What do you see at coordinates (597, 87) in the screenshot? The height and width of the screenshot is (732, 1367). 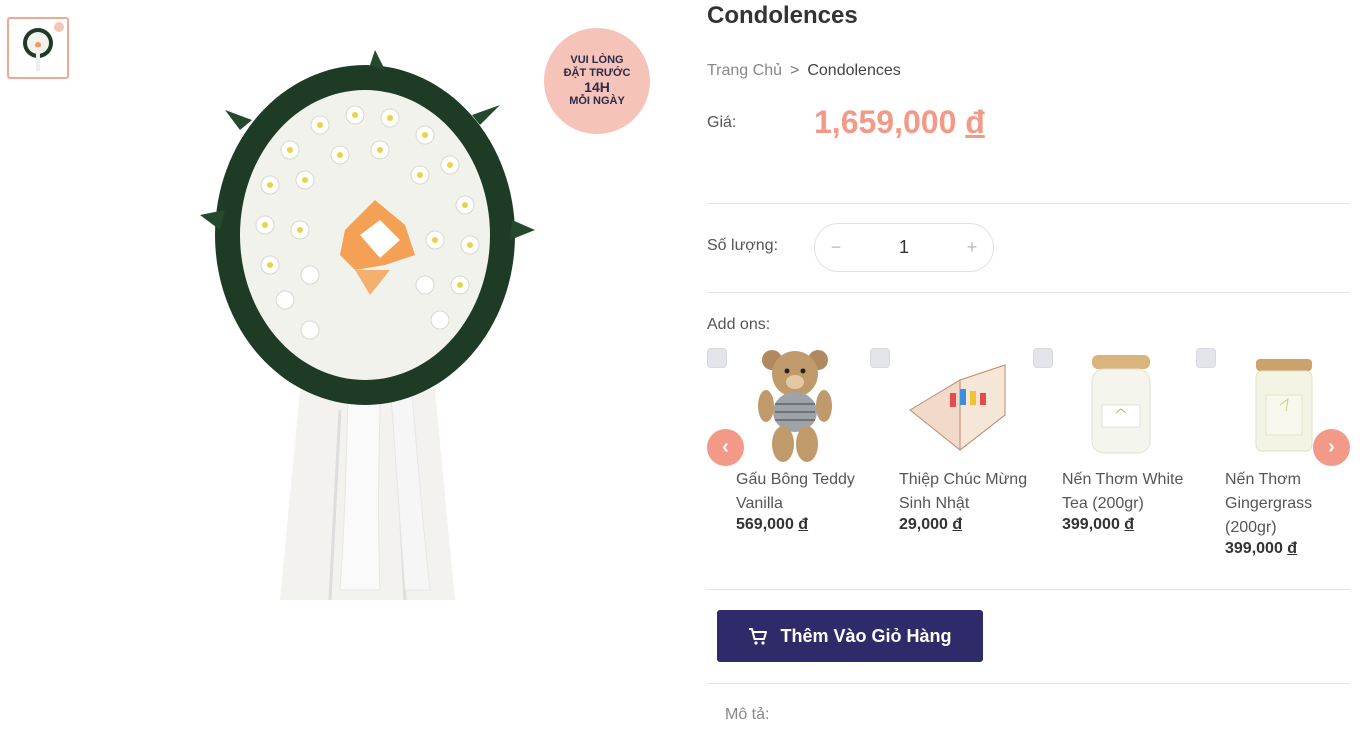 I see `badge-line-3: 14H` at bounding box center [597, 87].